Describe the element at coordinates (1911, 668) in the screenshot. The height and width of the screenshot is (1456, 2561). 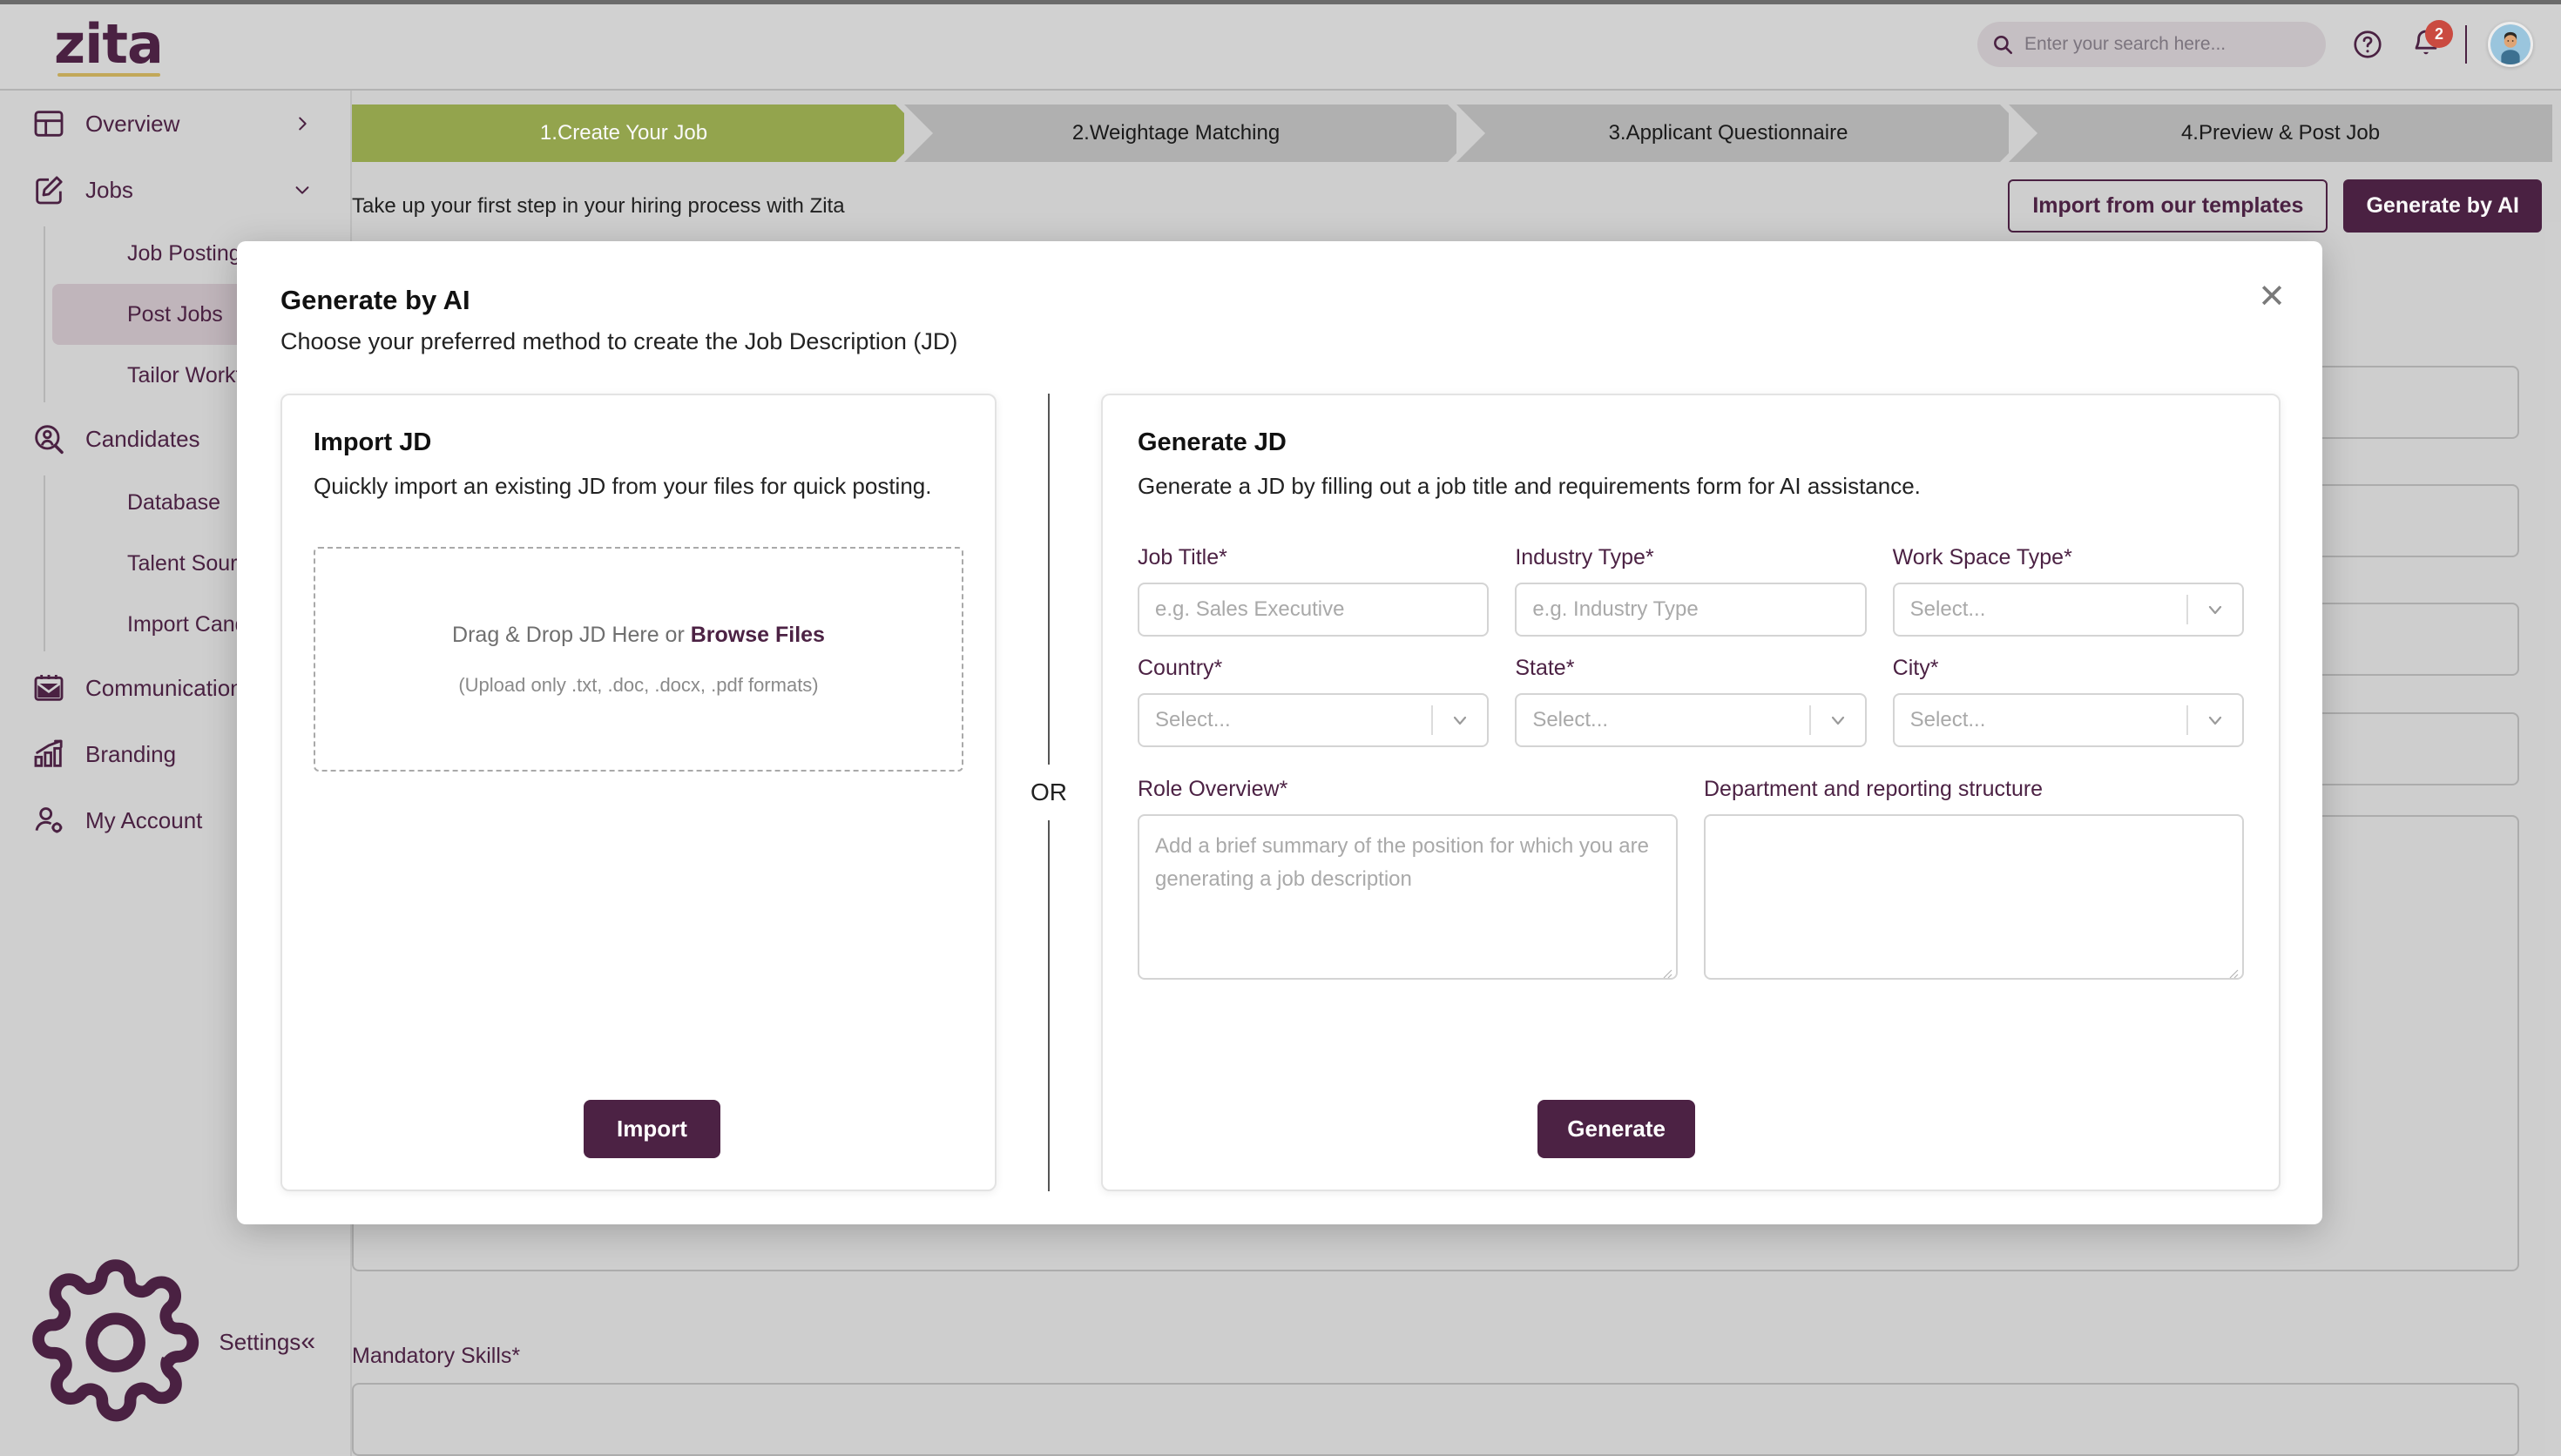
I see `label-text: City` at that location.